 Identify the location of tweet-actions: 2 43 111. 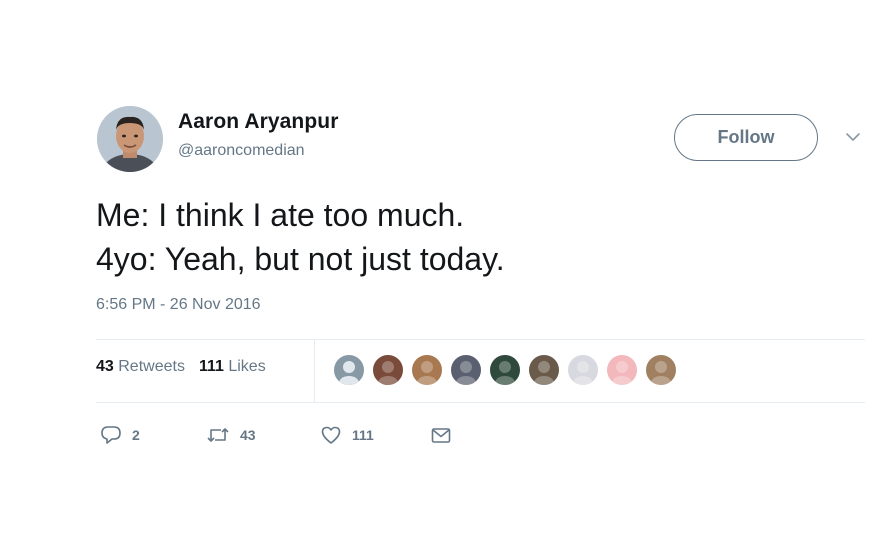
(276, 435).